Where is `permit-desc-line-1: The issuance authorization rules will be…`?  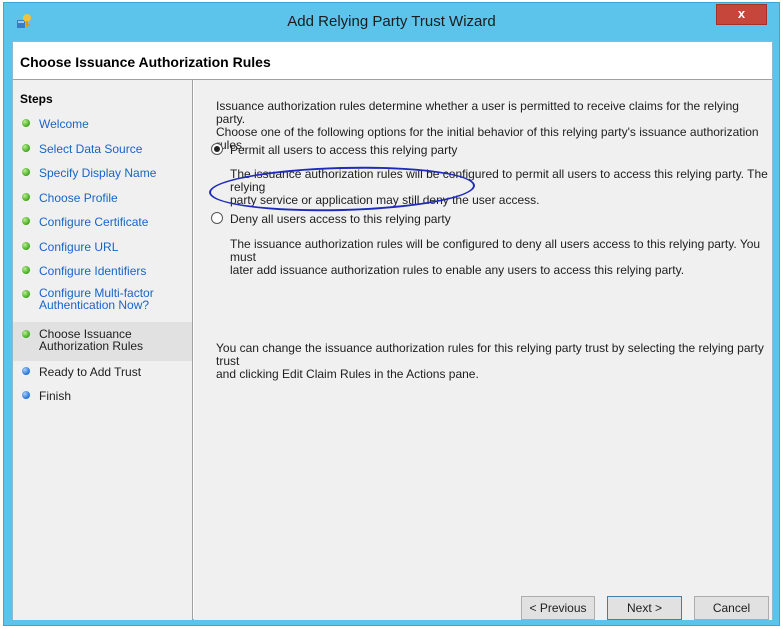
permit-desc-line-1: The issuance authorization rules will be… is located at coordinates (499, 180).